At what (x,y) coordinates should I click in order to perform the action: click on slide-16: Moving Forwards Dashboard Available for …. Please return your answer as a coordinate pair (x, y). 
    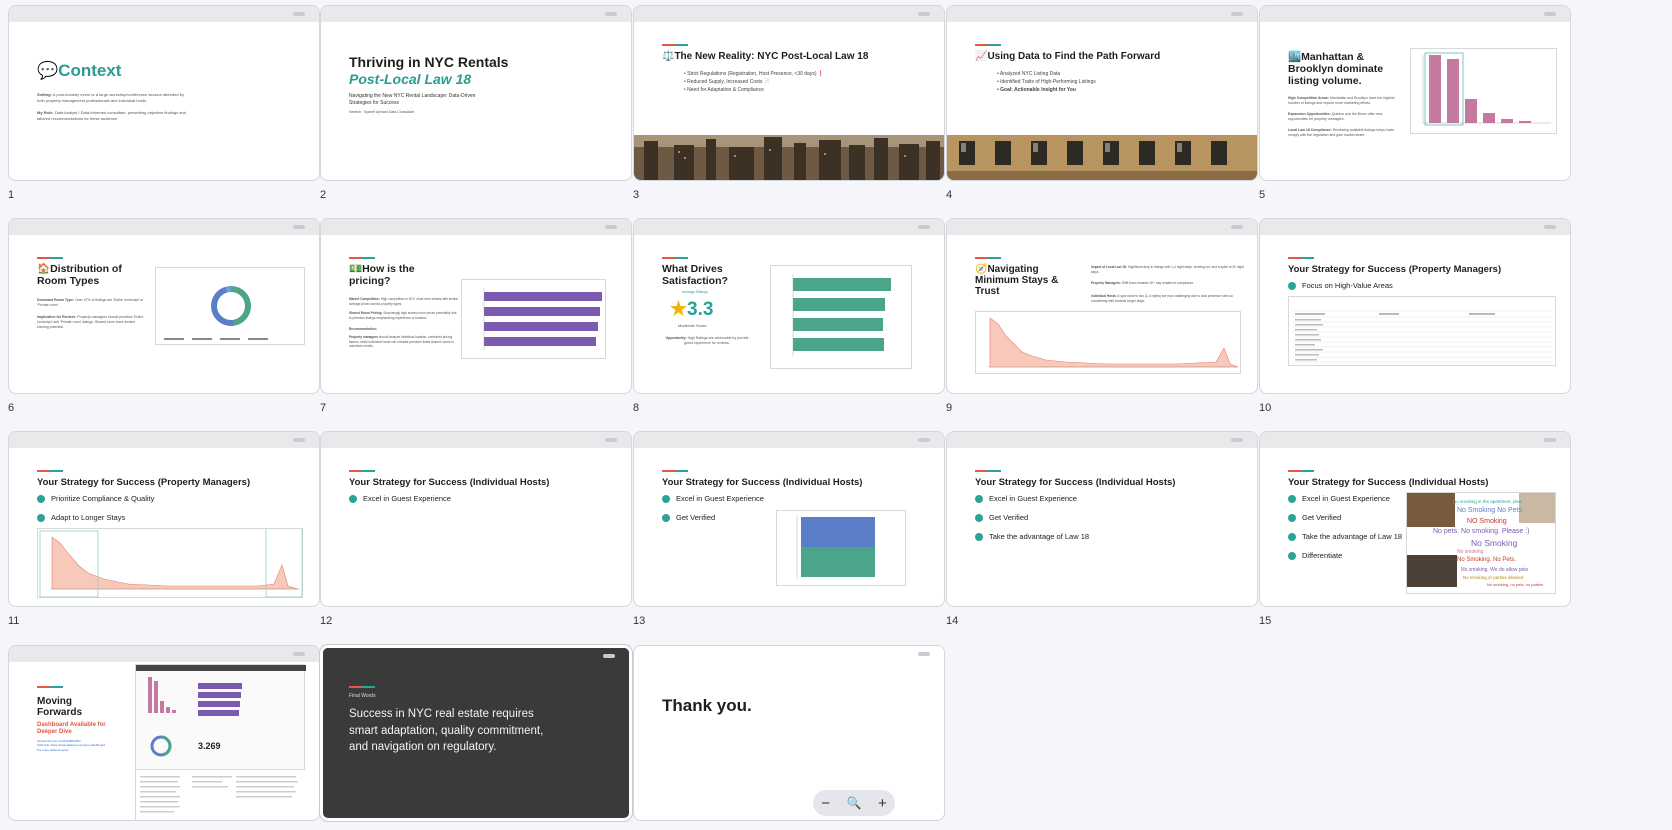
    Looking at the image, I should click on (164, 733).